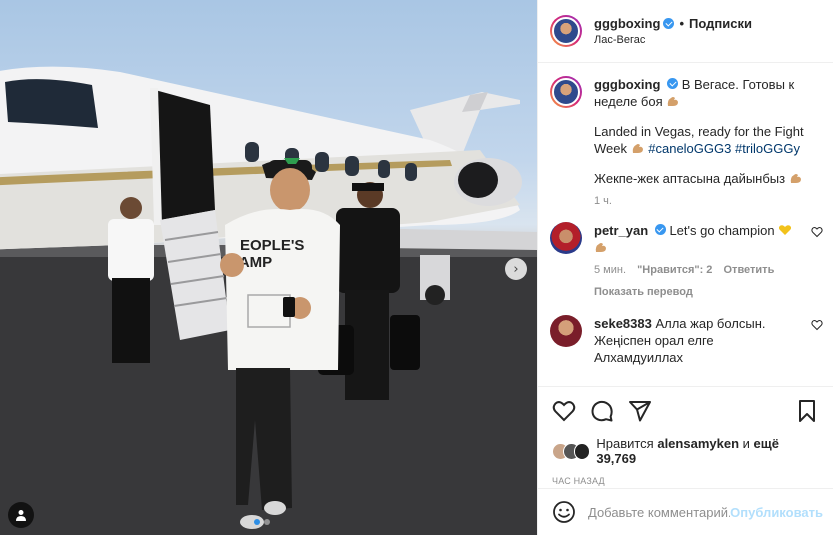  I want to click on author-avatar, so click(566, 31).